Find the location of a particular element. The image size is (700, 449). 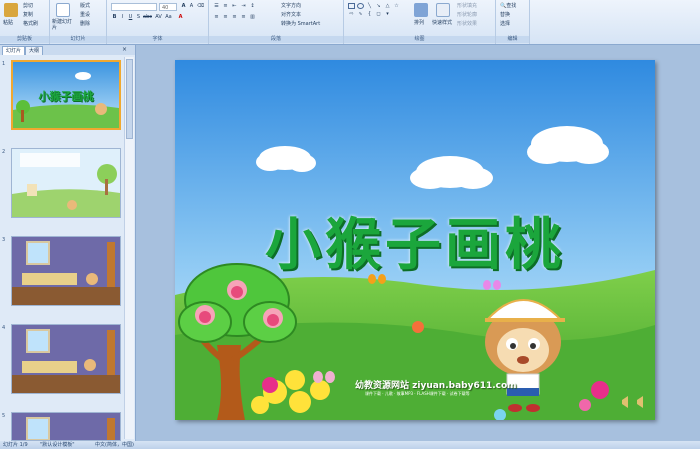

rectangle-shape-icon is located at coordinates (351, 6).